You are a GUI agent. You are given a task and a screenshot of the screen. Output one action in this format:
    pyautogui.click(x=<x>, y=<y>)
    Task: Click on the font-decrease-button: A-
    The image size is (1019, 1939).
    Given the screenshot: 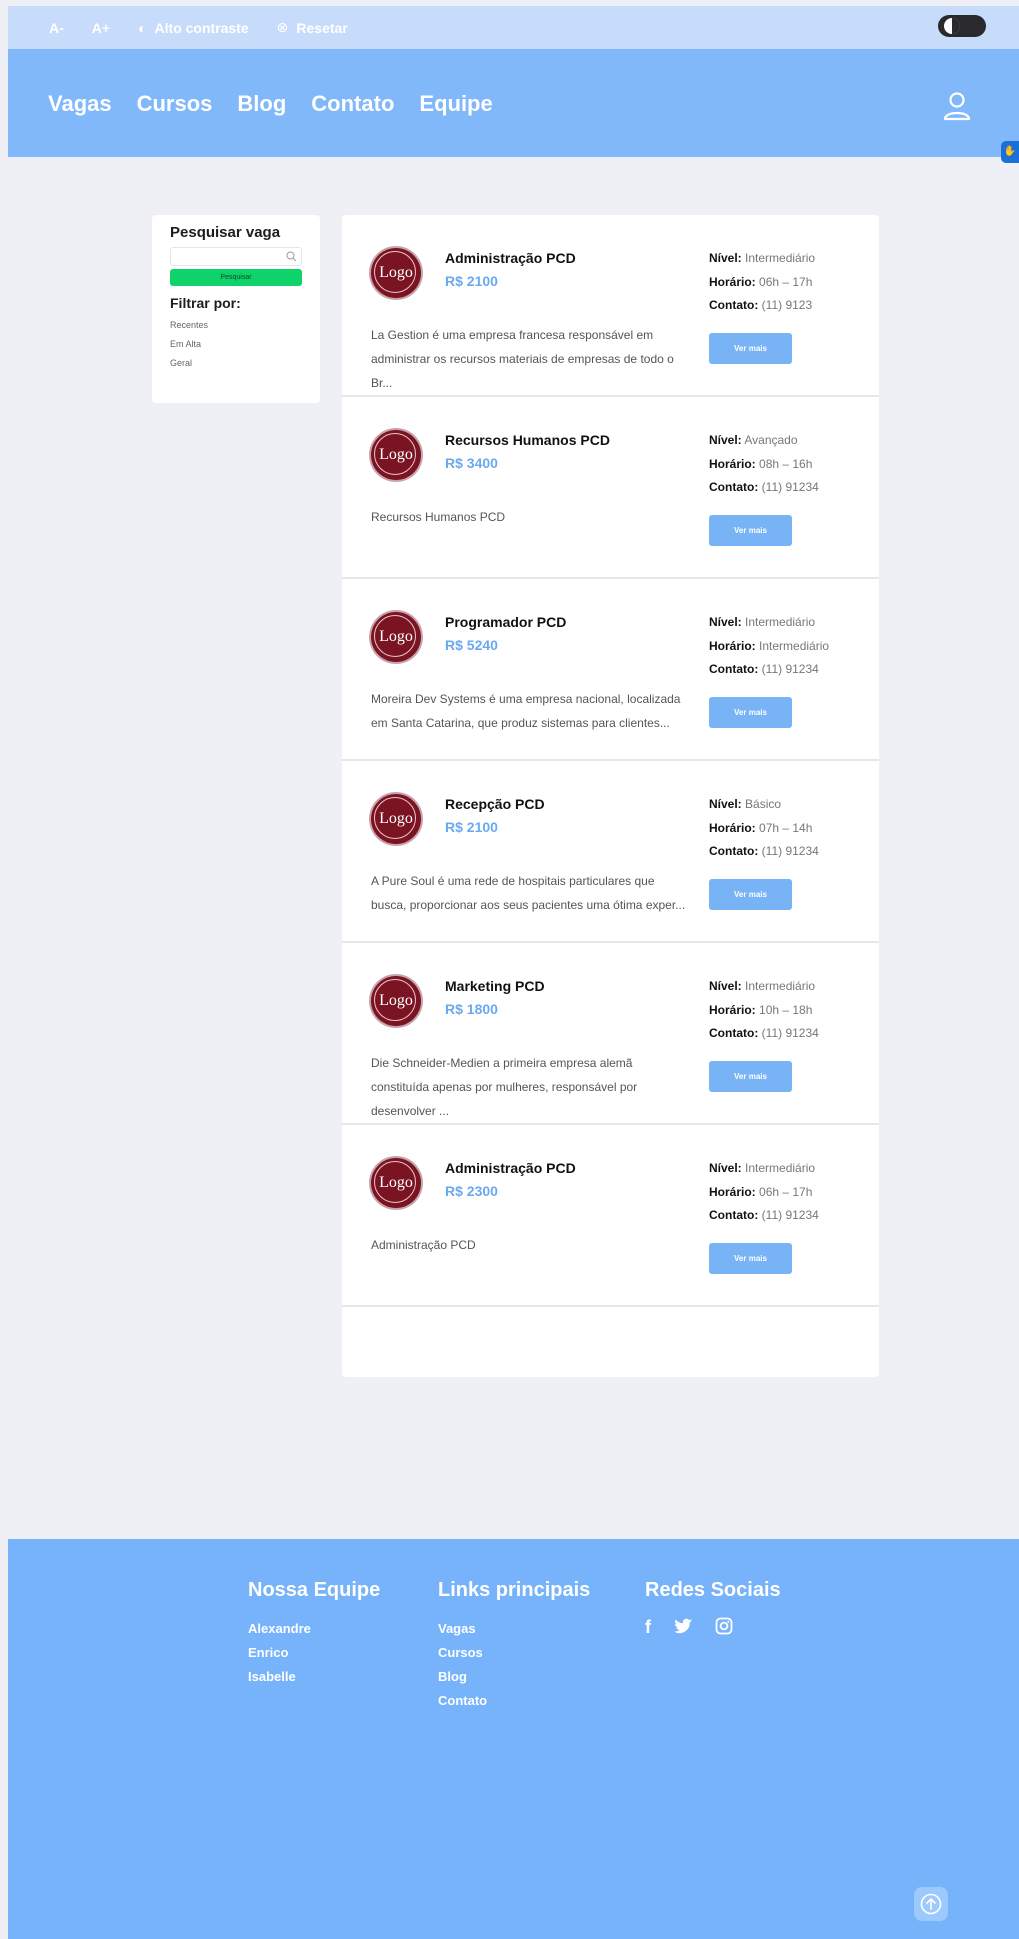 What is the action you would take?
    pyautogui.click(x=56, y=28)
    